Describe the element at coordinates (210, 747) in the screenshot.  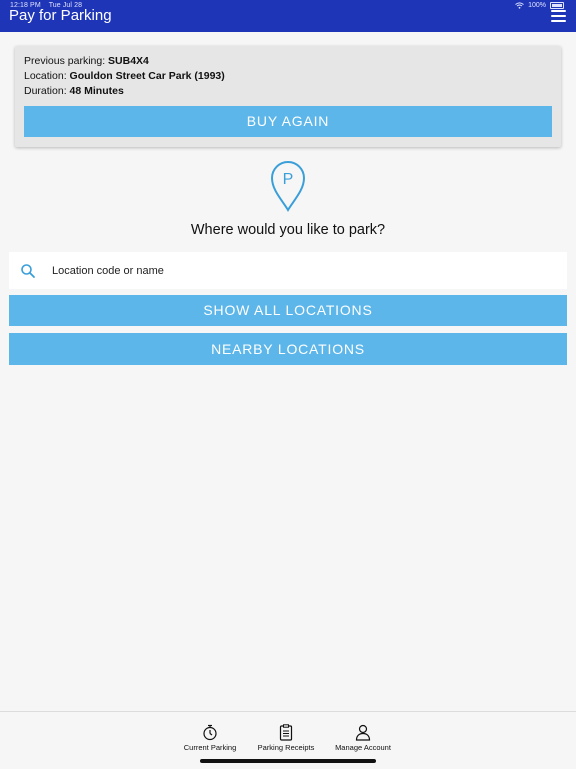
I see `tab-current-parking-label: Current Parking` at that location.